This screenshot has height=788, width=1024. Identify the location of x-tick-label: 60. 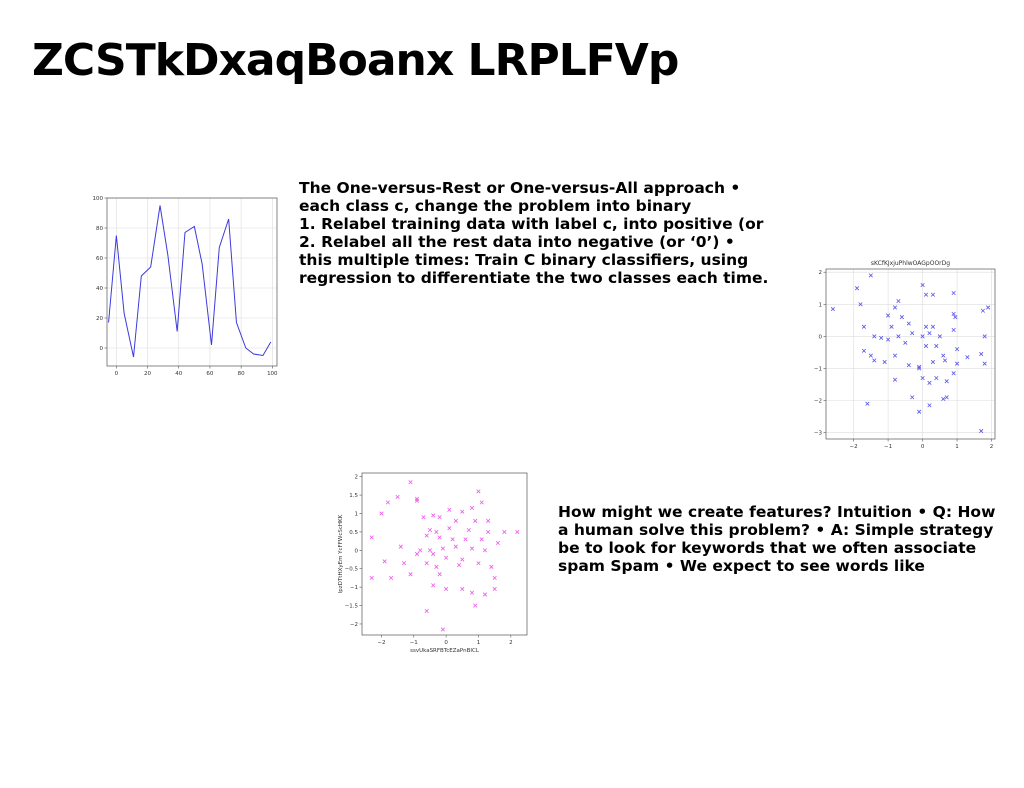
(209, 374).